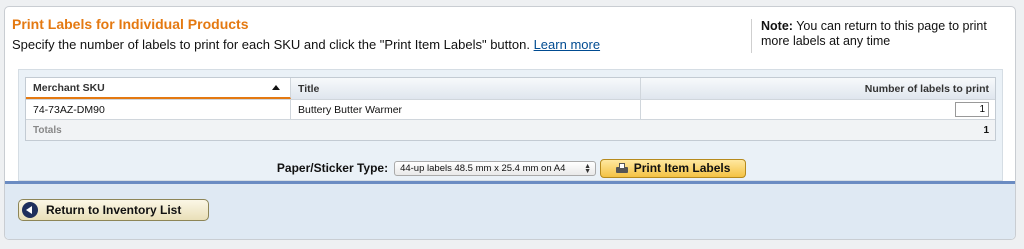 The image size is (1024, 249). Describe the element at coordinates (158, 109) in the screenshot. I see `cell-sku: 74-73AZ-DM90` at that location.